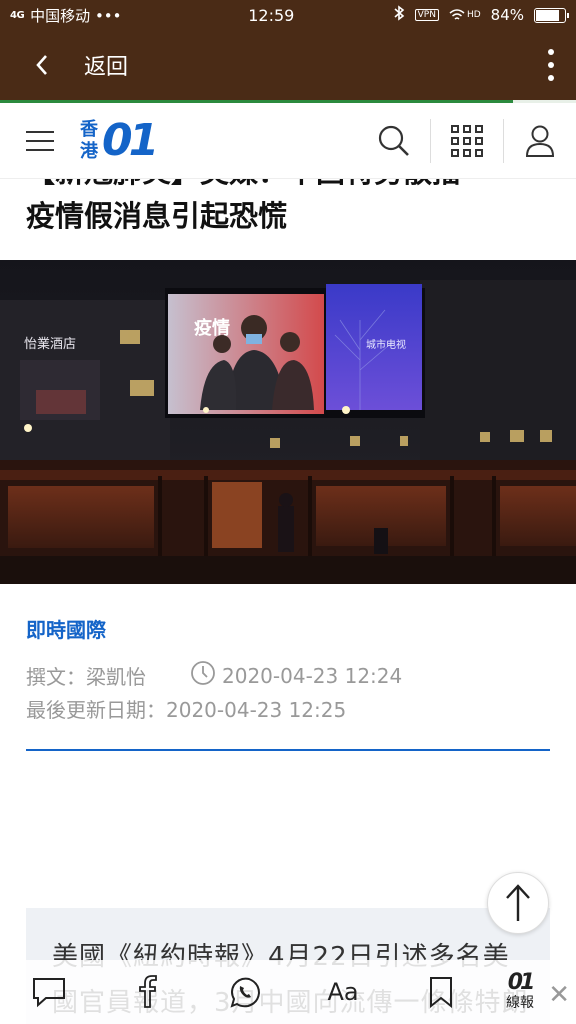 The width and height of the screenshot is (576, 1024). Describe the element at coordinates (394, 141) in the screenshot. I see `search-icon` at that location.